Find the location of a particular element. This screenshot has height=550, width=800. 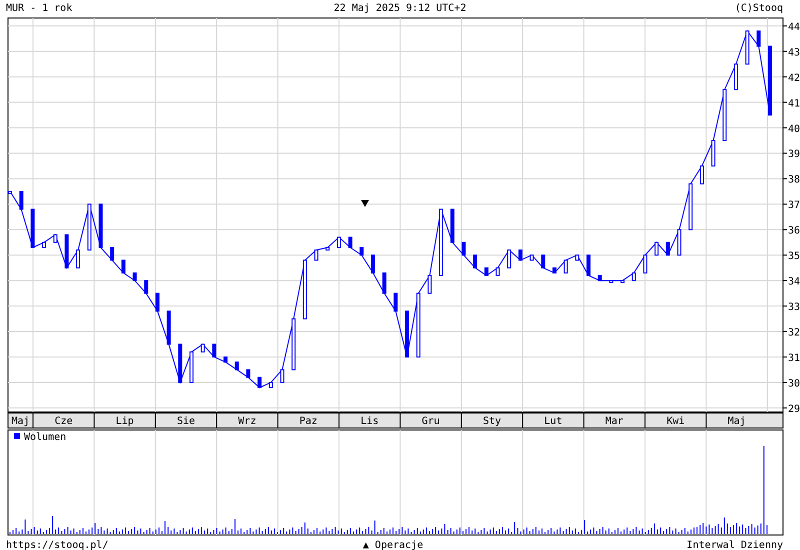

axis-tick-label: Lis is located at coordinates (369, 421).